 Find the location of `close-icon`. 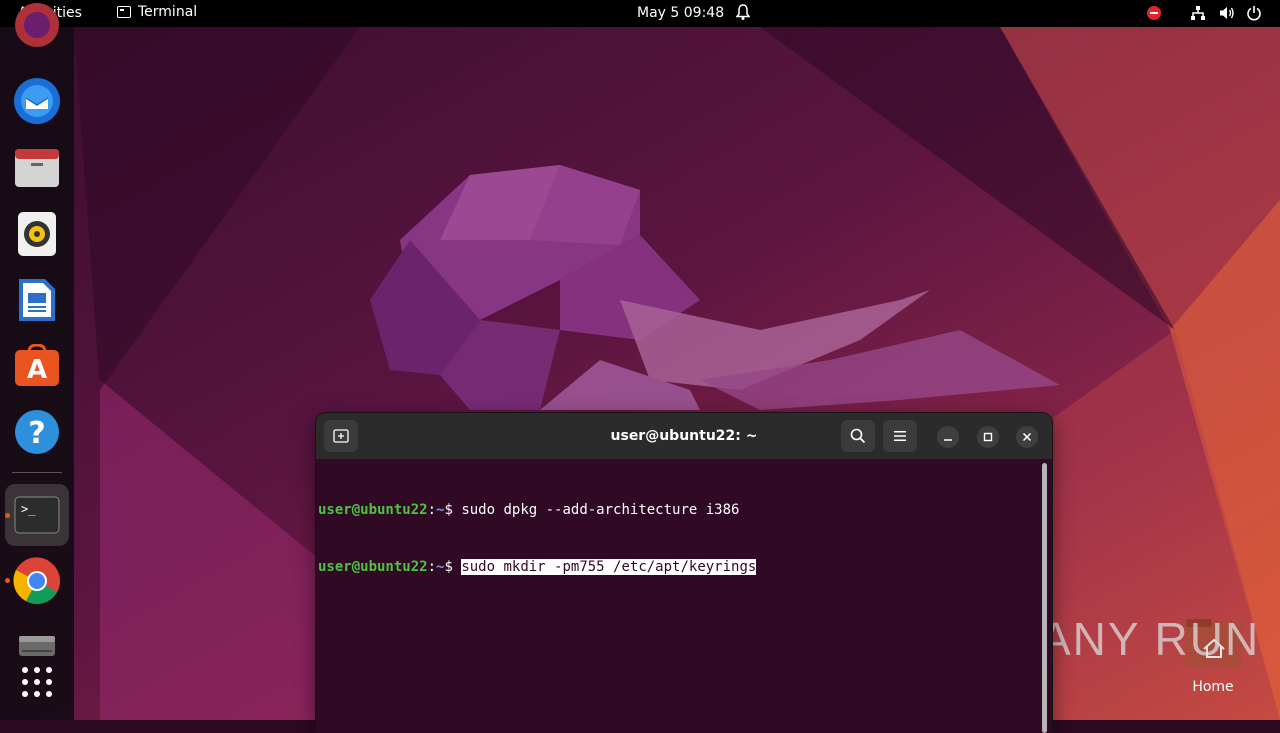

close-icon is located at coordinates (1027, 437).